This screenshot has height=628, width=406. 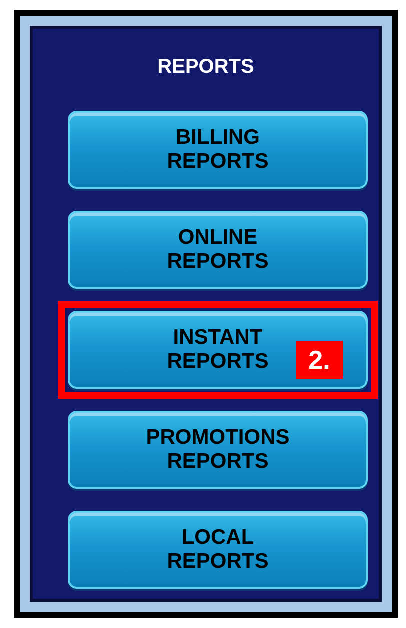 I want to click on report-button: PROMOTIONS REPORTS, so click(x=218, y=450).